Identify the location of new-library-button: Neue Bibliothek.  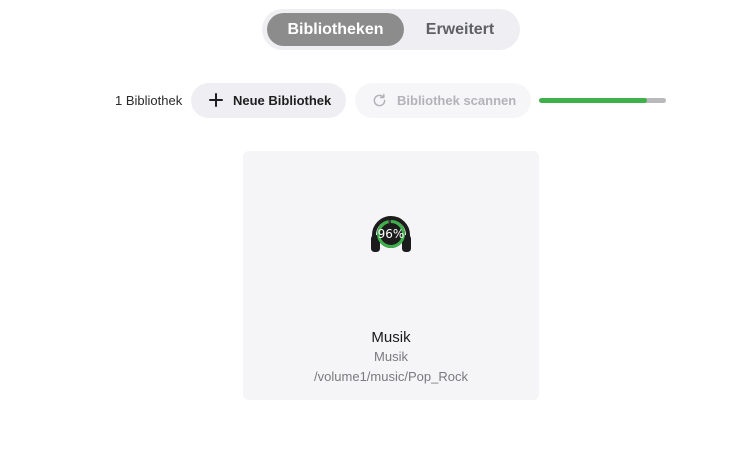
(268, 100).